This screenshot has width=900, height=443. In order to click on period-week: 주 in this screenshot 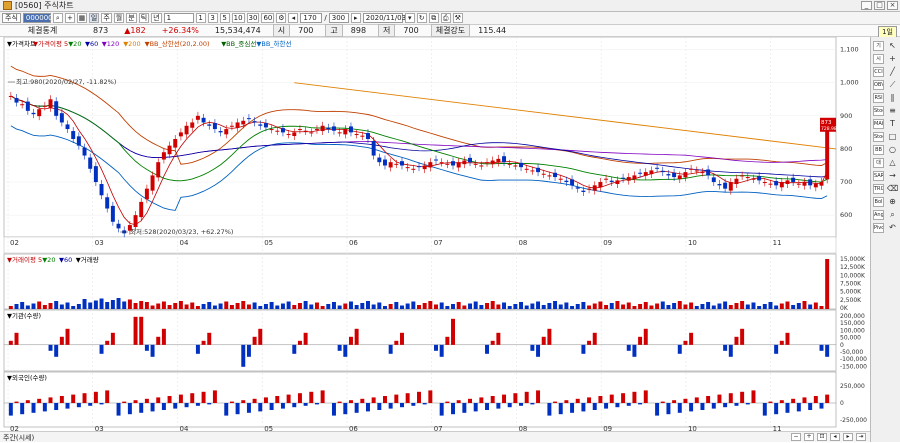, I will do `click(106, 18)`.